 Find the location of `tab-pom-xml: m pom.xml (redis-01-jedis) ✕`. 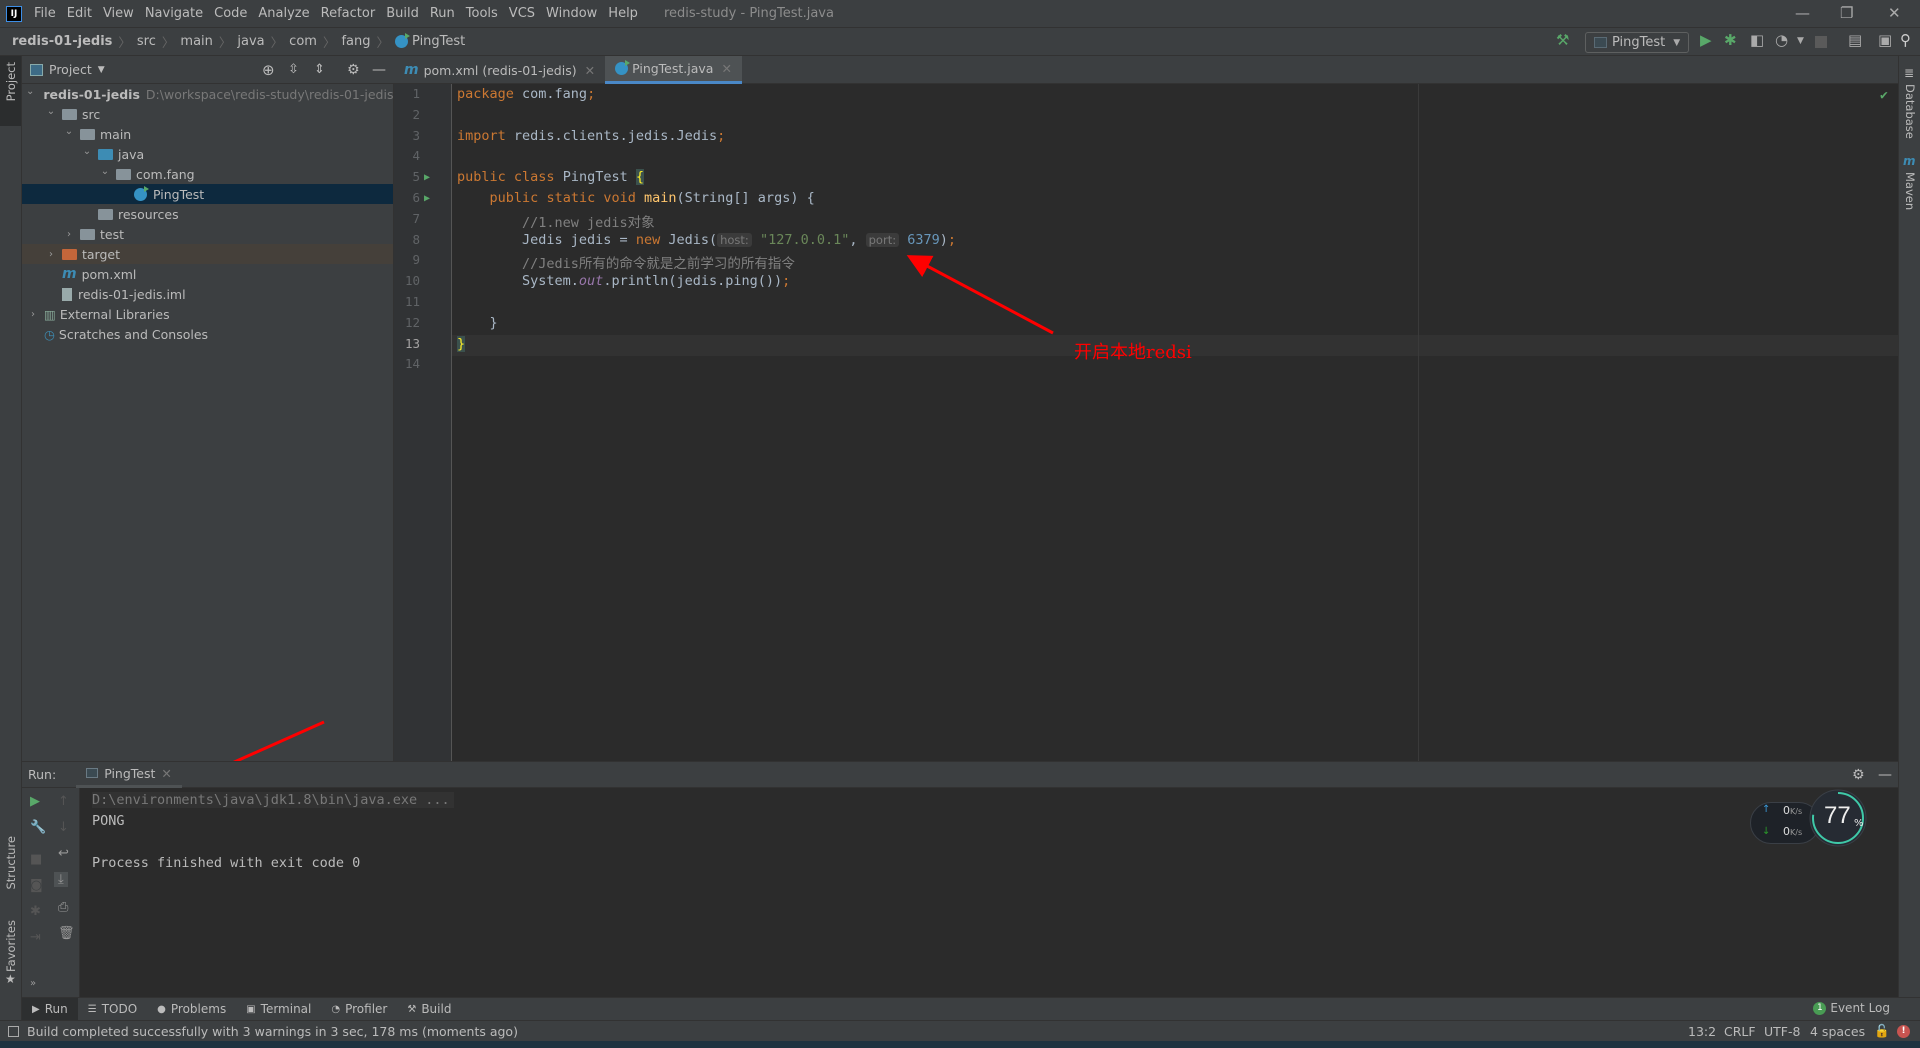

tab-pom-xml: m pom.xml (redis-01-jedis) ✕ is located at coordinates (499, 70).